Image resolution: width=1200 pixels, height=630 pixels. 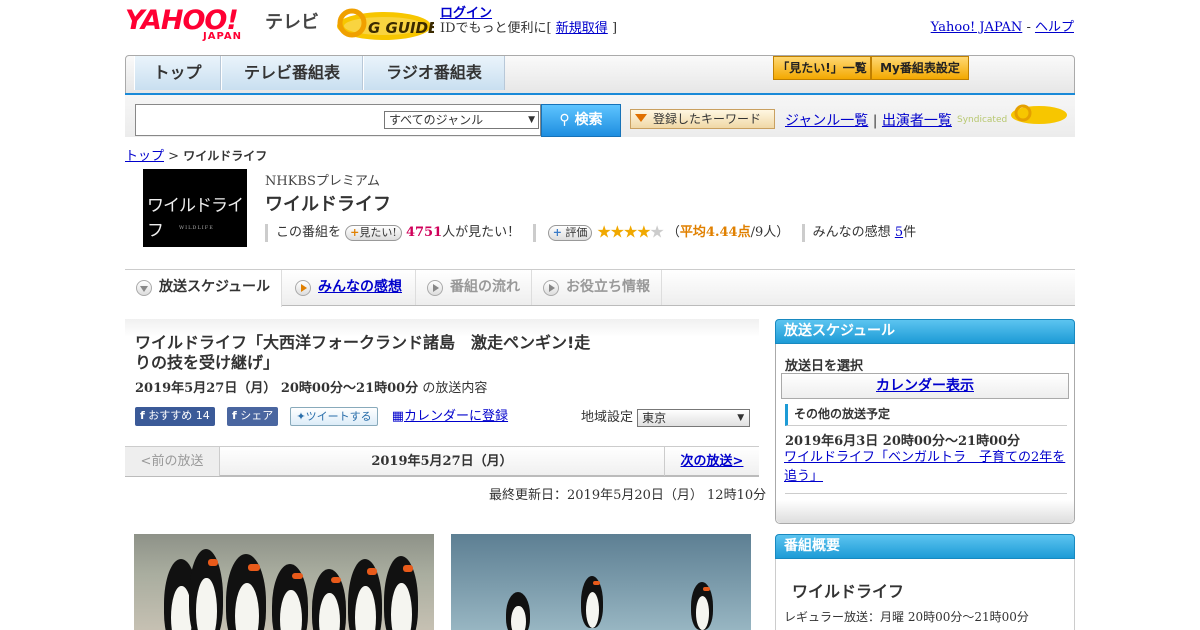 What do you see at coordinates (401, 28) in the screenshot?
I see `gguide-logo-text: G GUIDE` at bounding box center [401, 28].